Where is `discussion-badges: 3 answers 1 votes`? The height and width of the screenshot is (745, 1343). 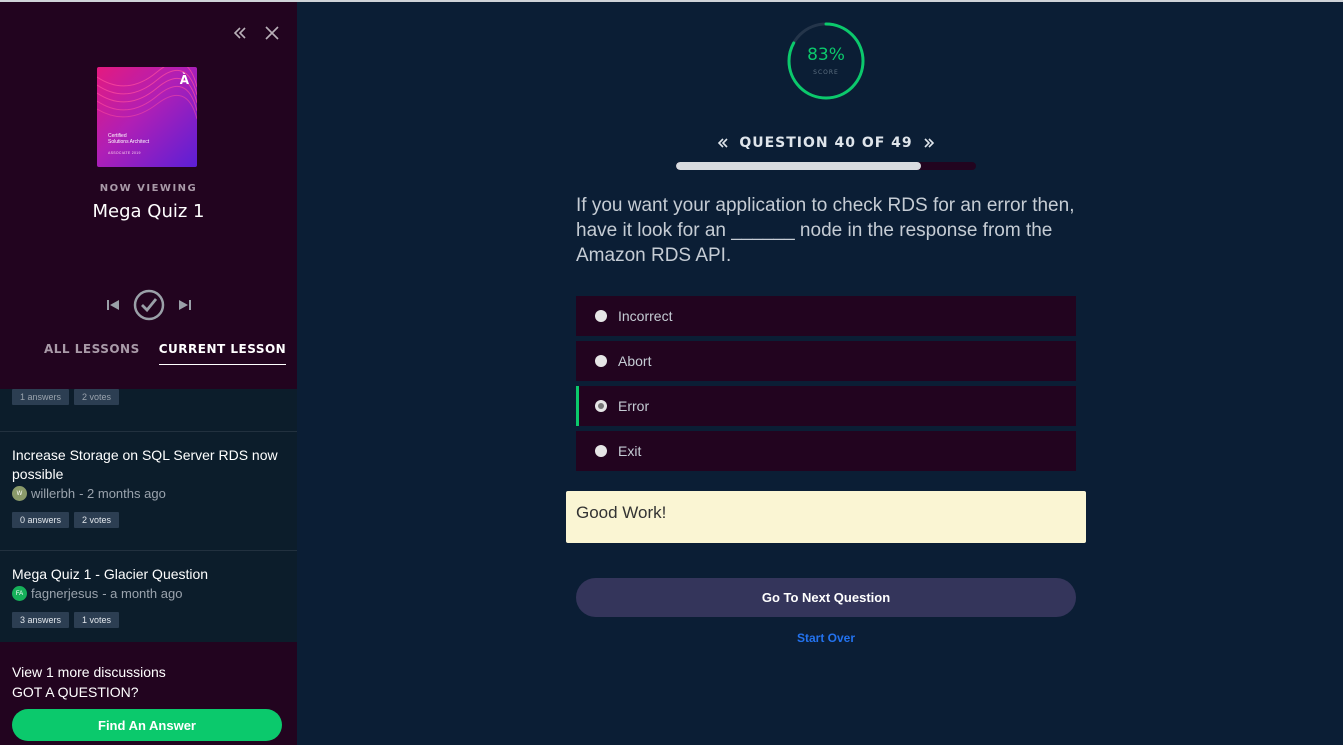 discussion-badges: 3 answers 1 votes is located at coordinates (148, 620).